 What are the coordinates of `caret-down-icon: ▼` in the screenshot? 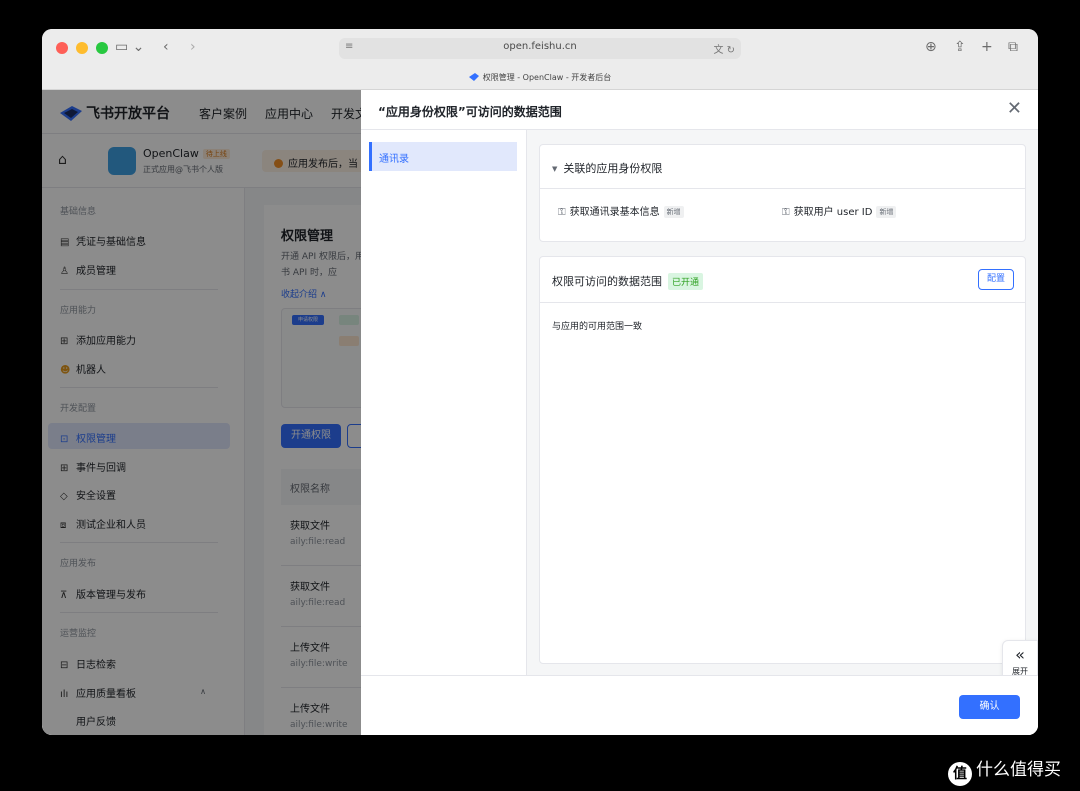 It's located at (555, 169).